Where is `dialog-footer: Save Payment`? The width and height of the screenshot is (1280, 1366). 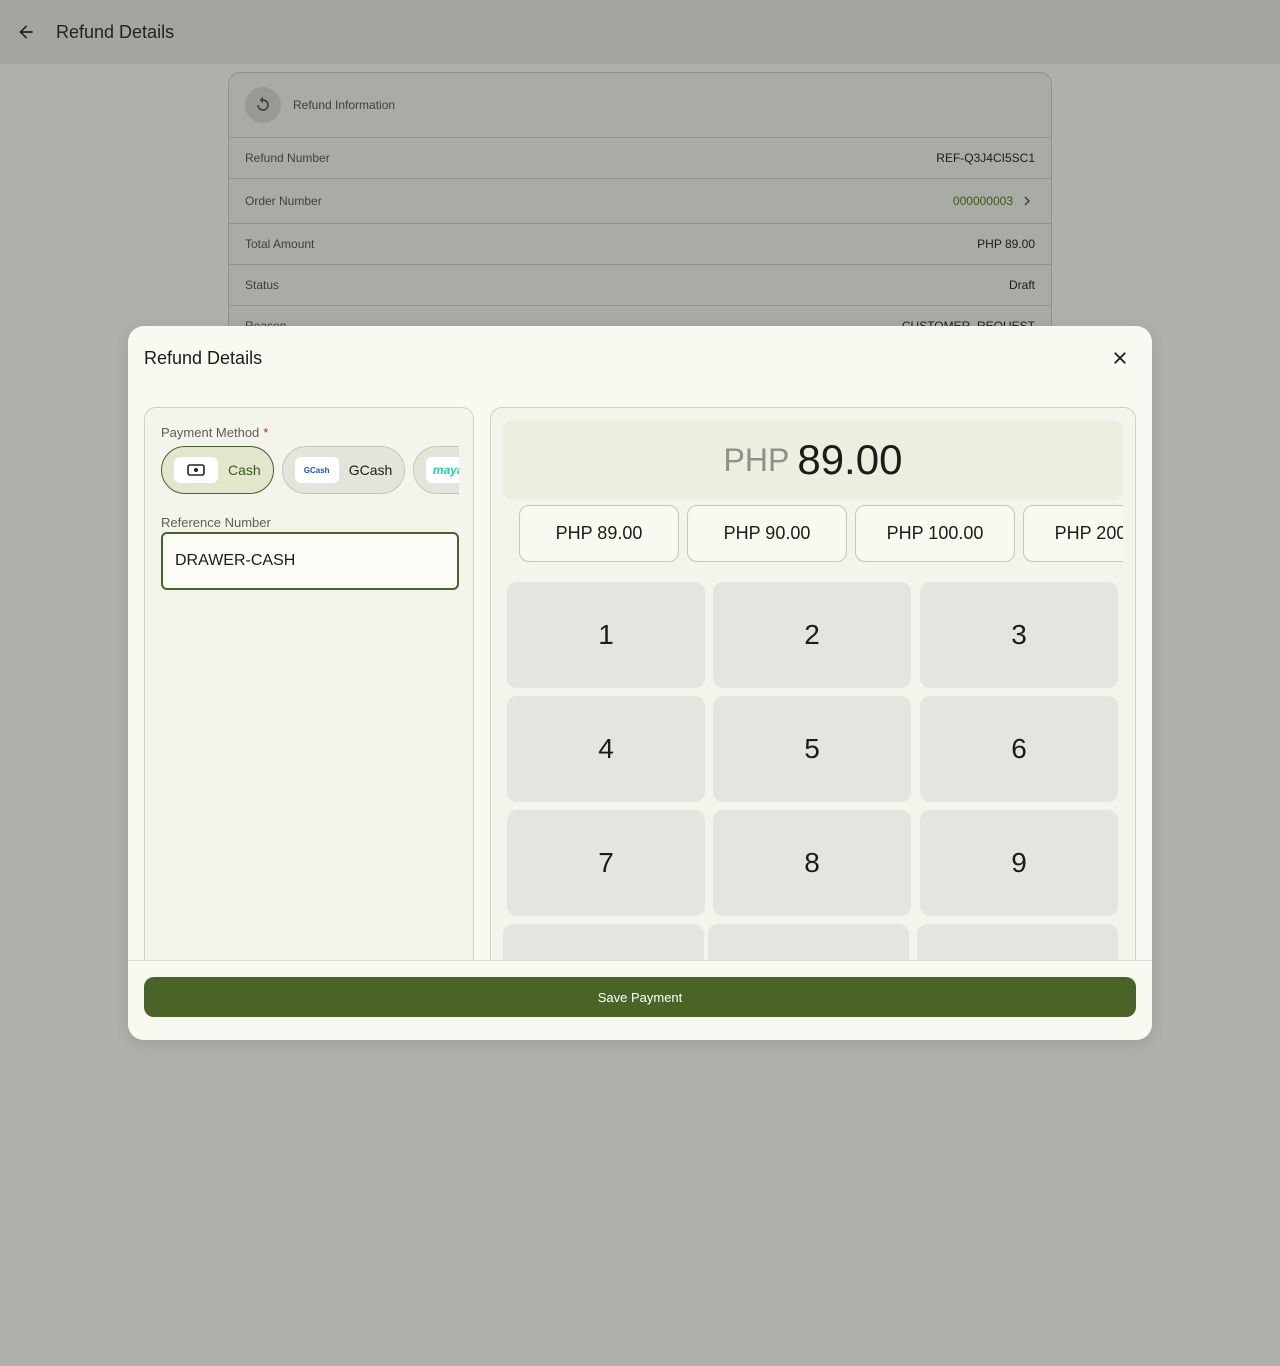 dialog-footer: Save Payment is located at coordinates (640, 1000).